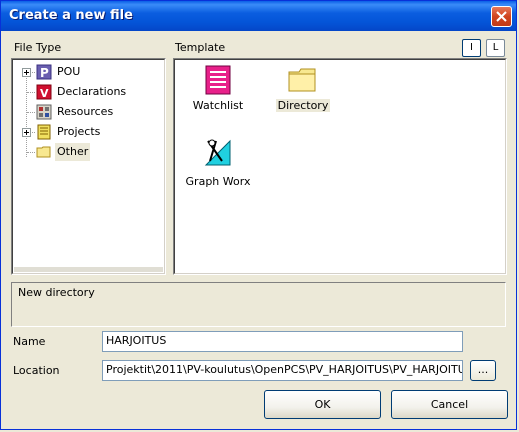 The image size is (519, 432). Describe the element at coordinates (92, 91) in the screenshot. I see `tree-item-label: Declarations` at that location.